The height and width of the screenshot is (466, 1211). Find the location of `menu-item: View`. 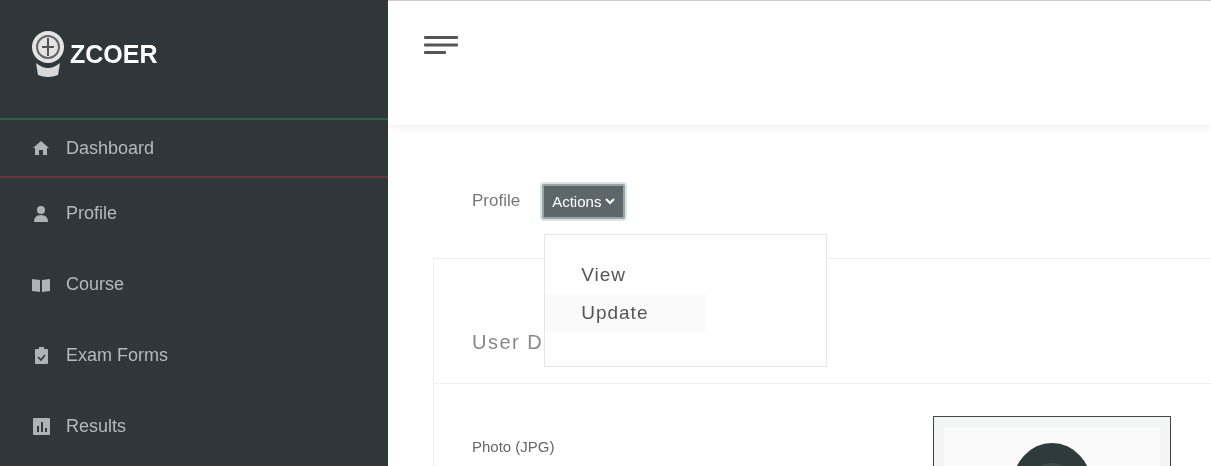

menu-item: View is located at coordinates (626, 274).